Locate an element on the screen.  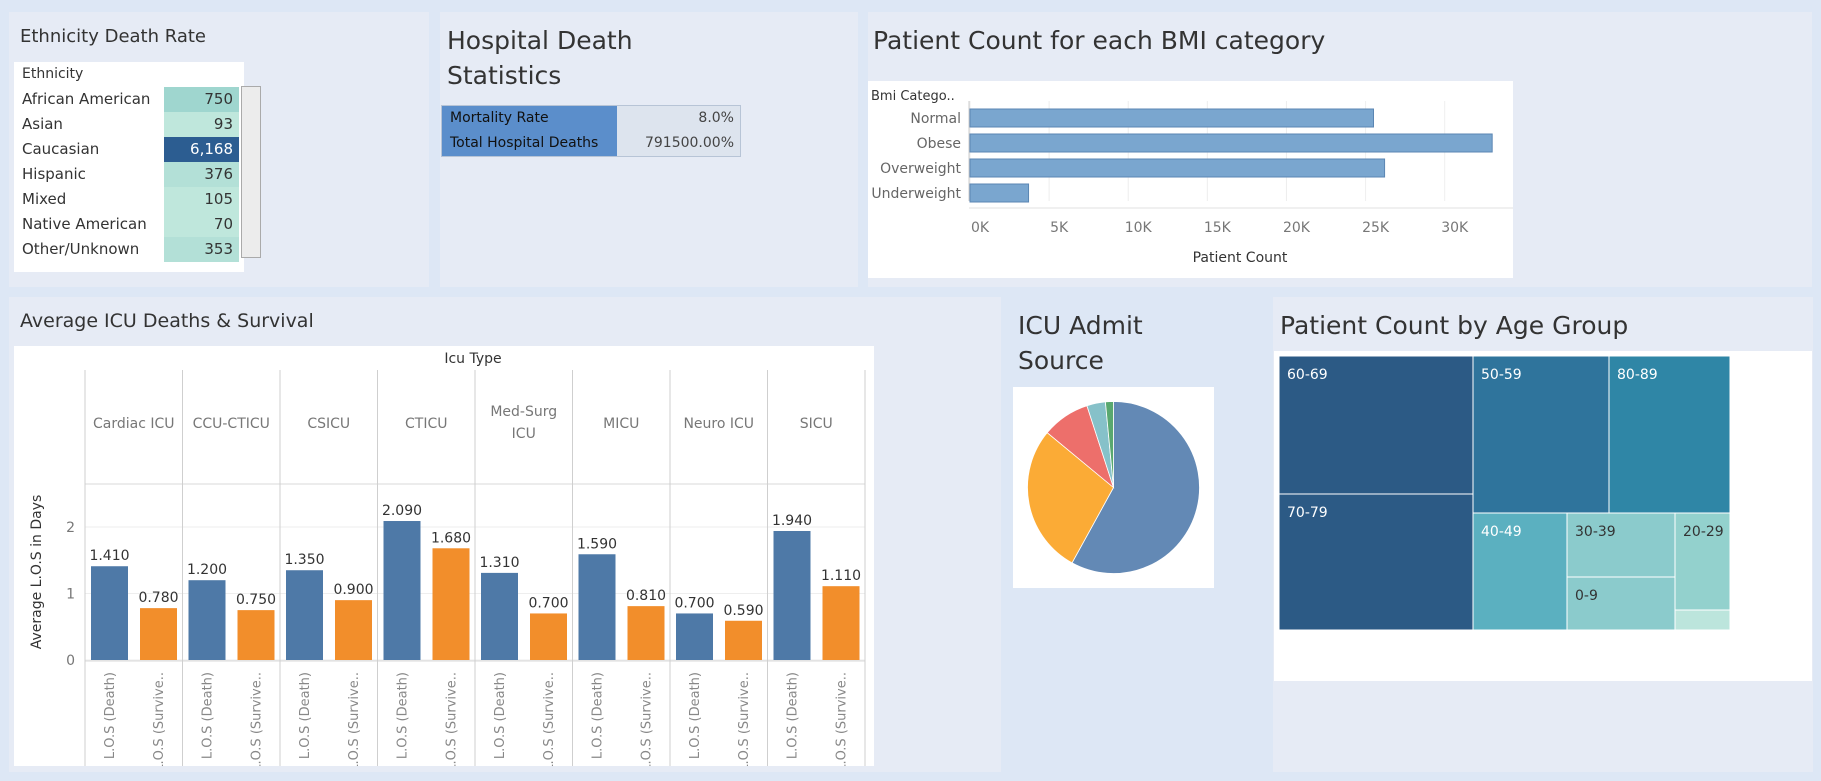
total-deaths-label: Total Hospital Deaths is located at coordinates (529, 143).